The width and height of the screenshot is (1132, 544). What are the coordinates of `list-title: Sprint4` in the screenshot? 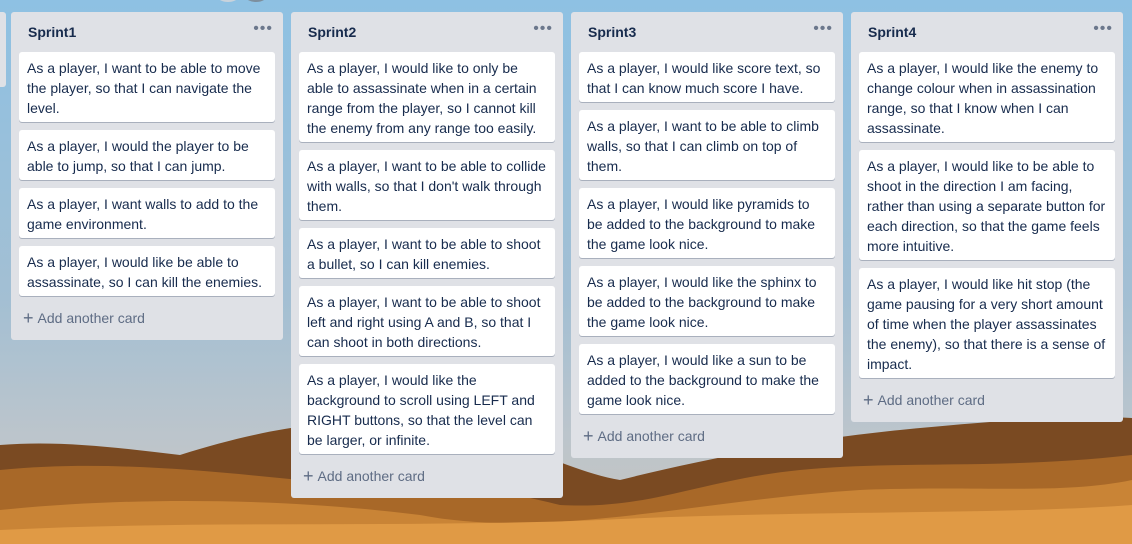 It's located at (892, 32).